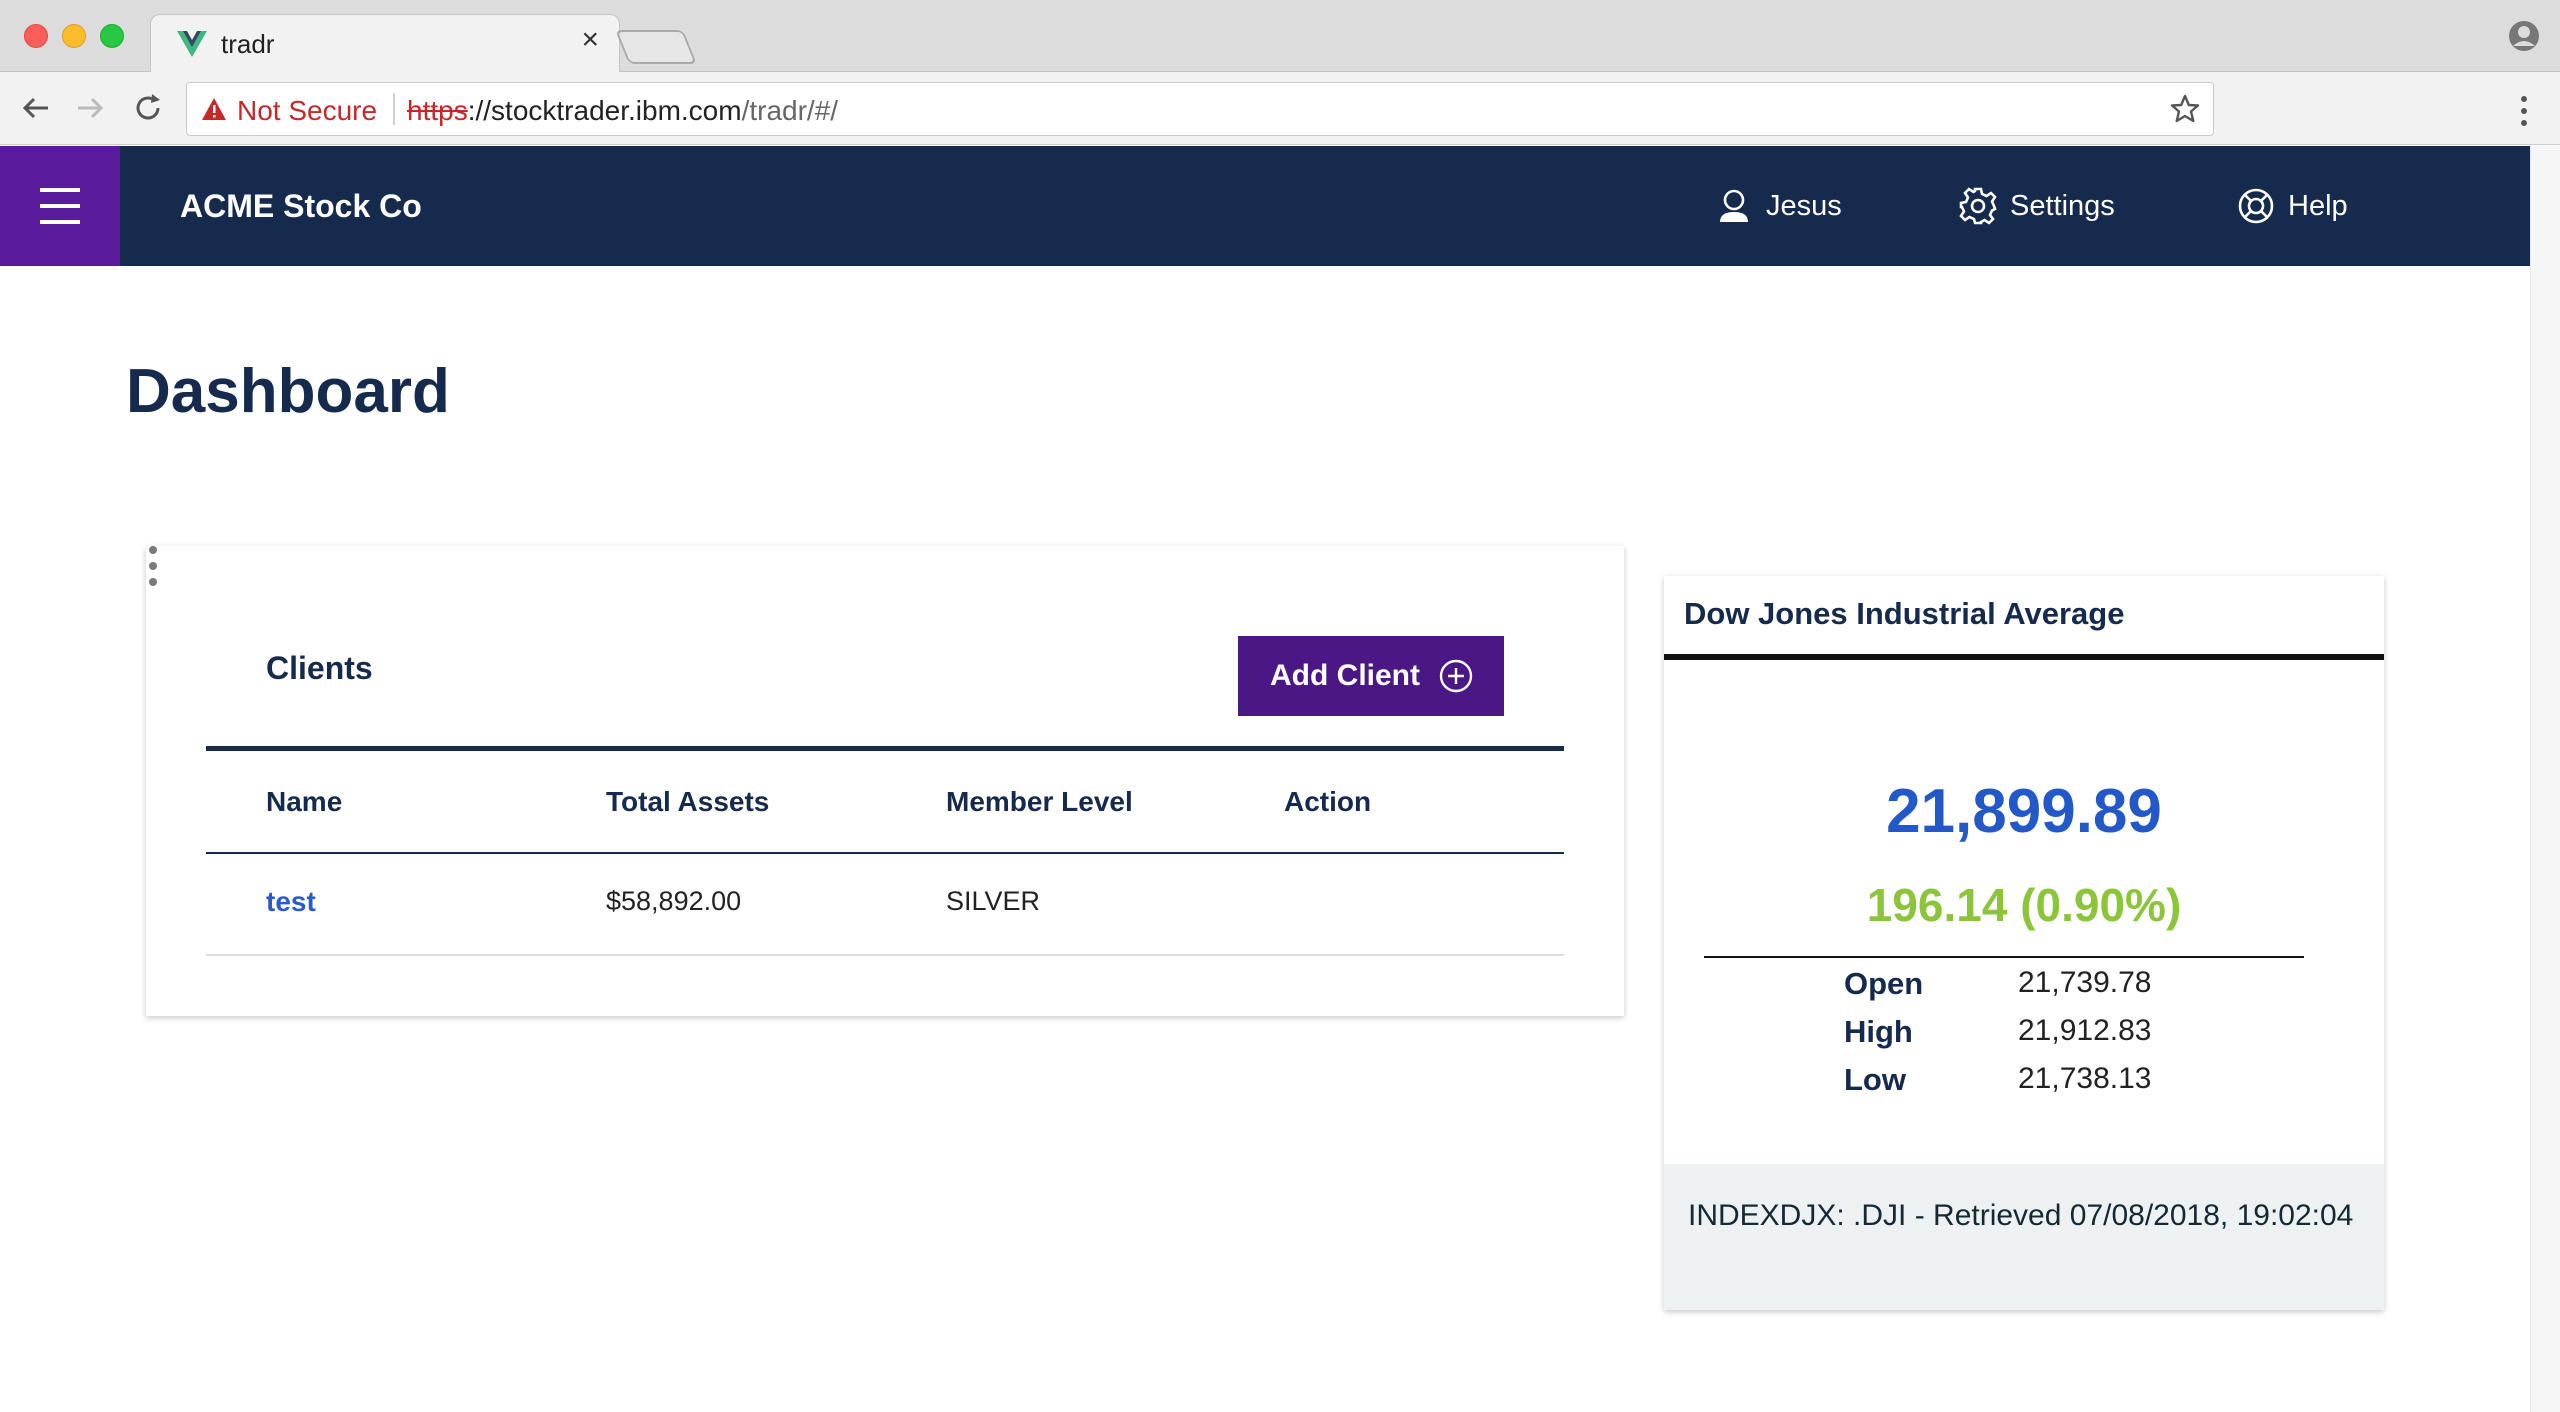  Describe the element at coordinates (2524, 36) in the screenshot. I see `profile-icon` at that location.